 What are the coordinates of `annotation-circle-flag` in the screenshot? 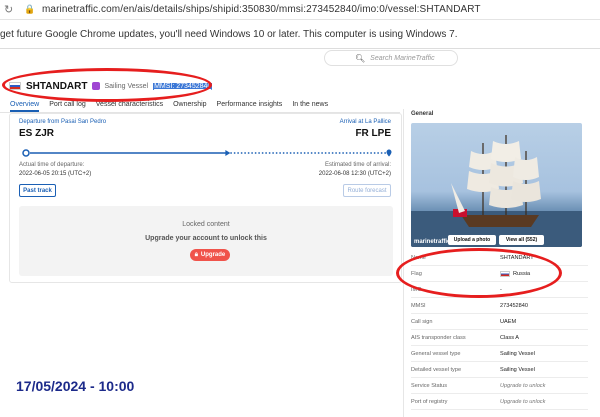 It's located at (479, 273).